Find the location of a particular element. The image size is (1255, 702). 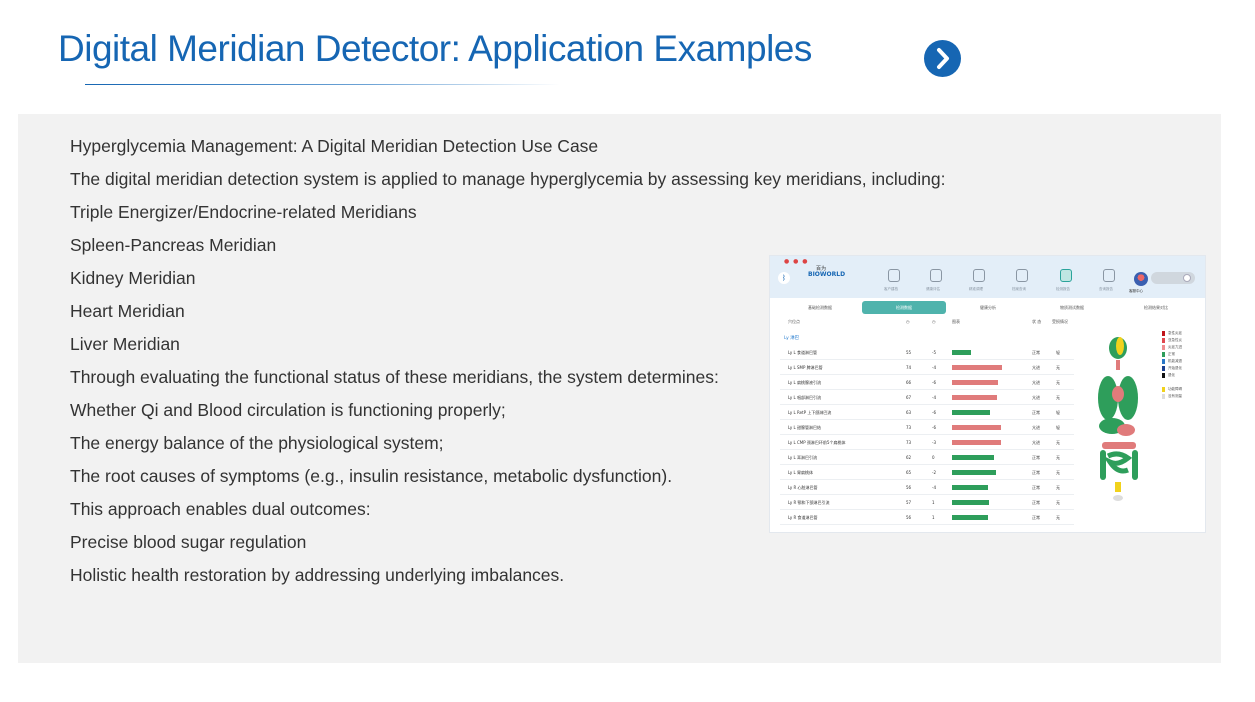

point-name: Ly L 扁桃腺液引流 is located at coordinates (804, 382).